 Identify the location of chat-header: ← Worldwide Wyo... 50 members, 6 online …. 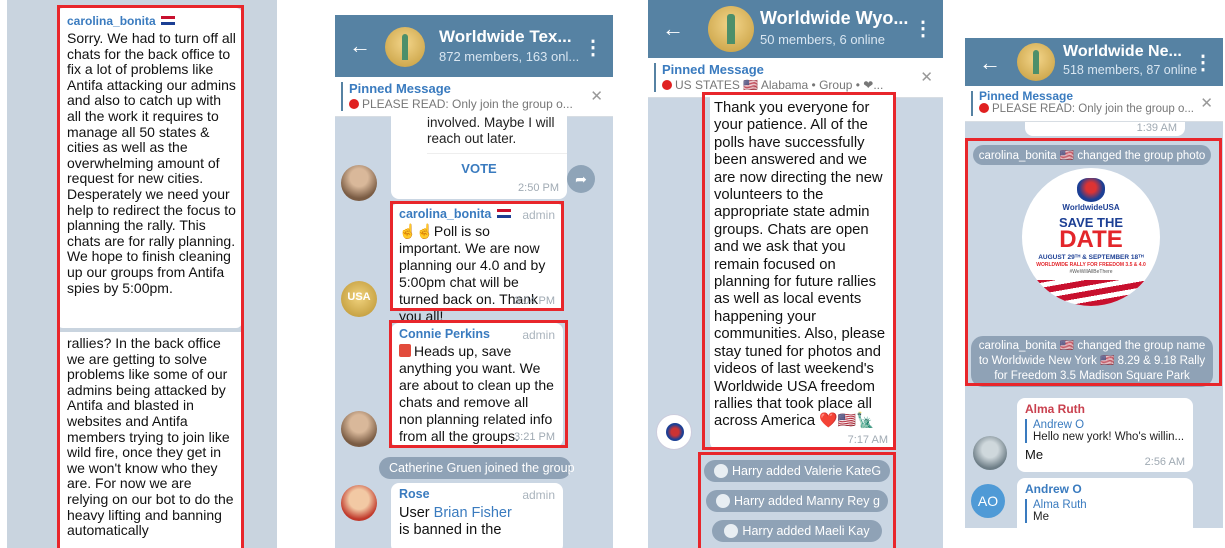
(795, 29).